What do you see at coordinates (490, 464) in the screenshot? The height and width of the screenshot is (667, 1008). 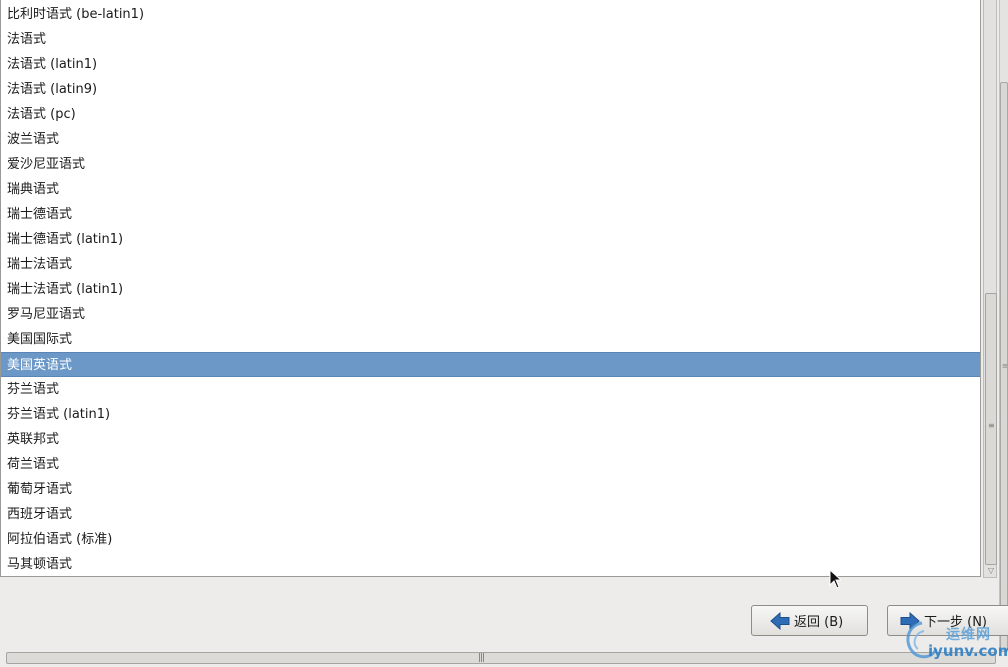 I see `list-item: 荷兰语式` at bounding box center [490, 464].